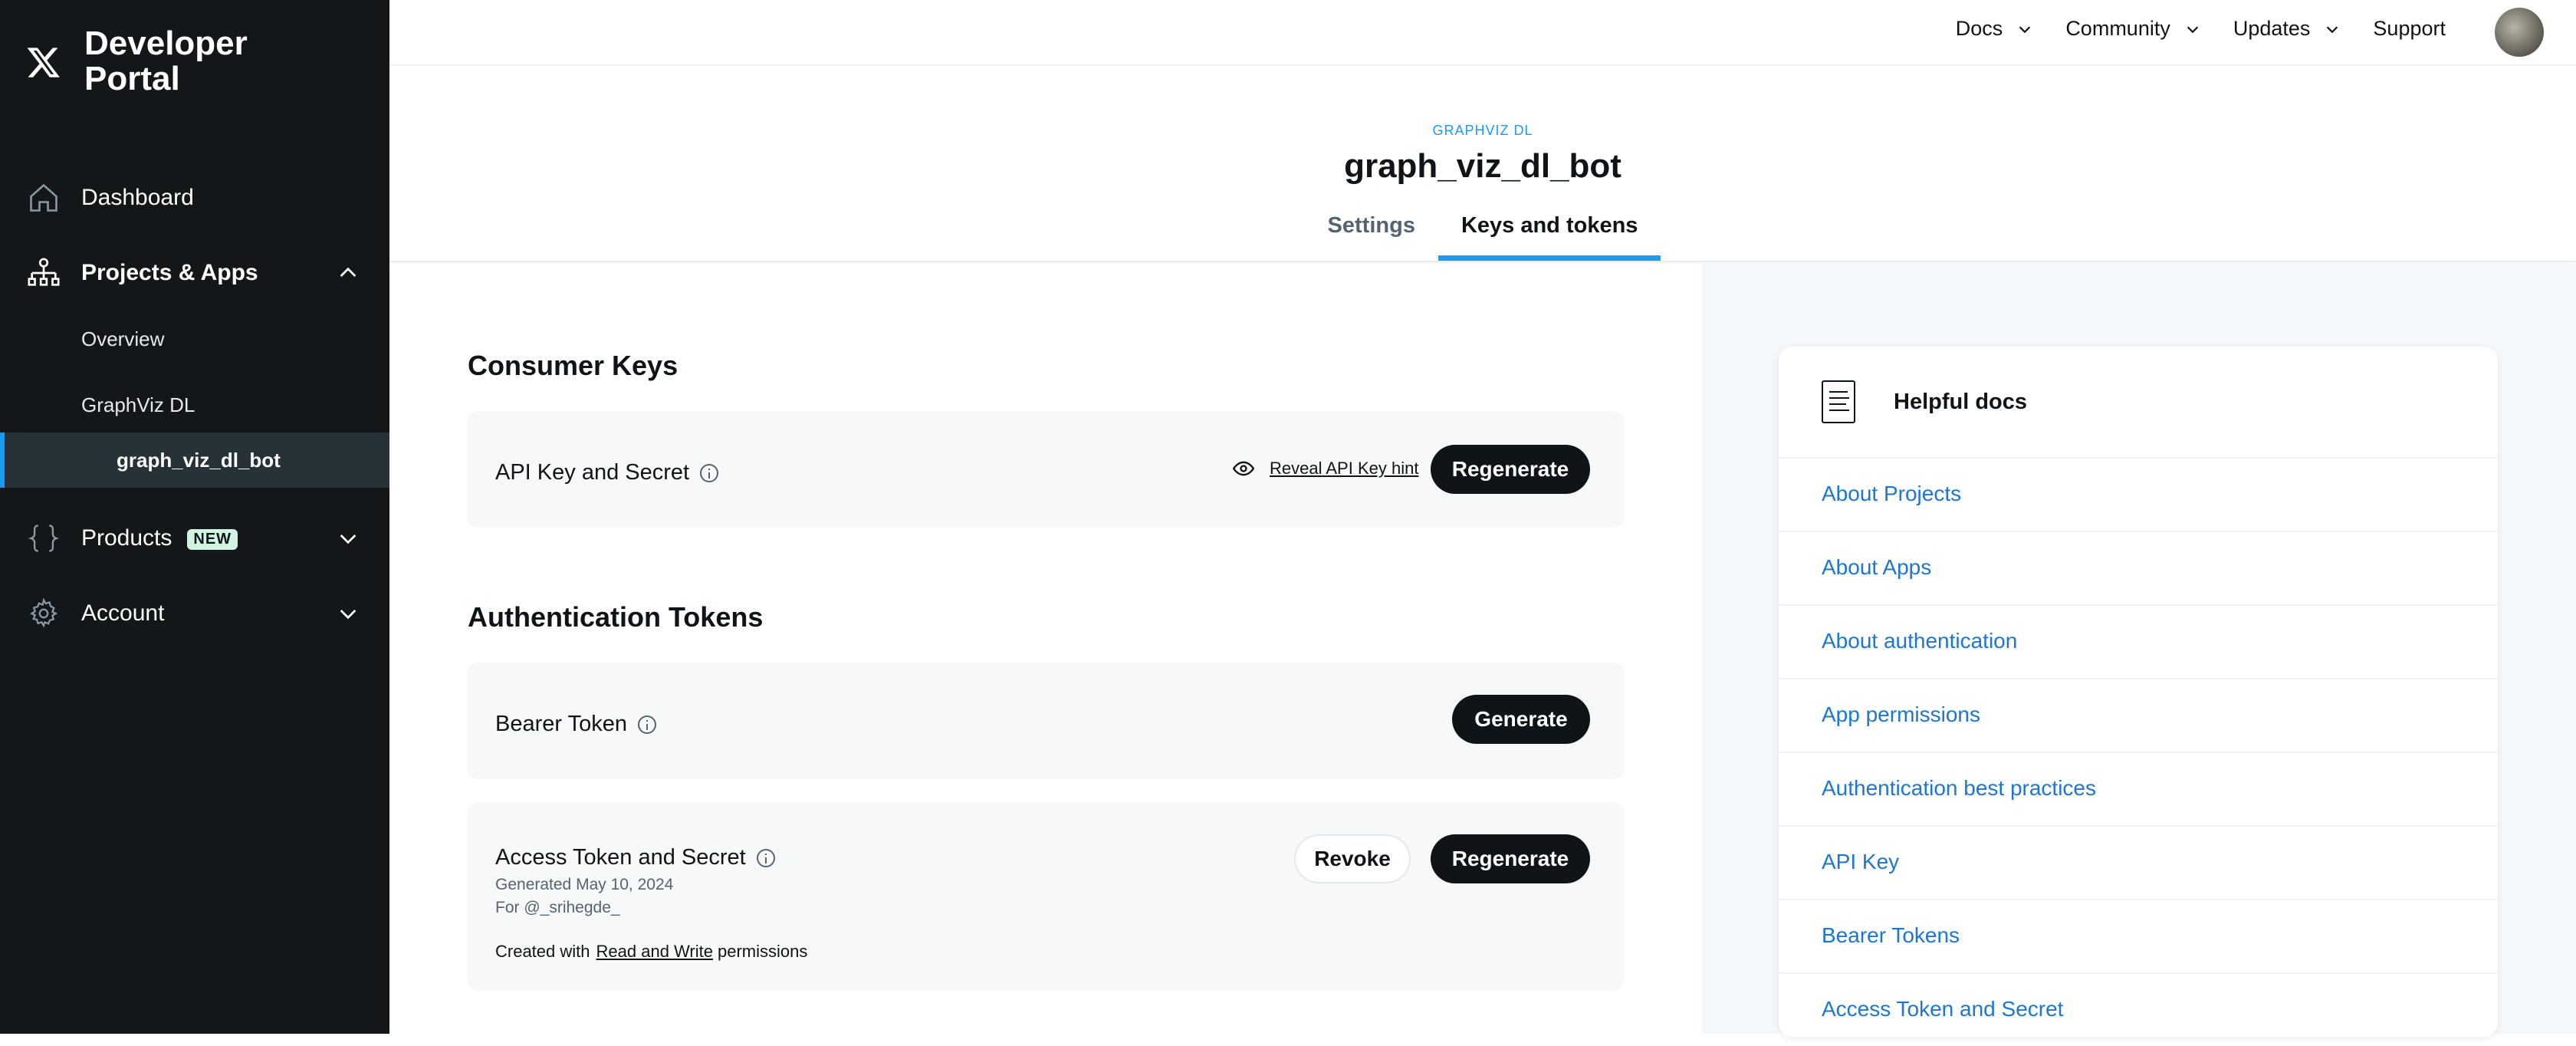 The height and width of the screenshot is (1046, 2576). Describe the element at coordinates (1372, 237) in the screenshot. I see `tab-settings: Settings` at that location.